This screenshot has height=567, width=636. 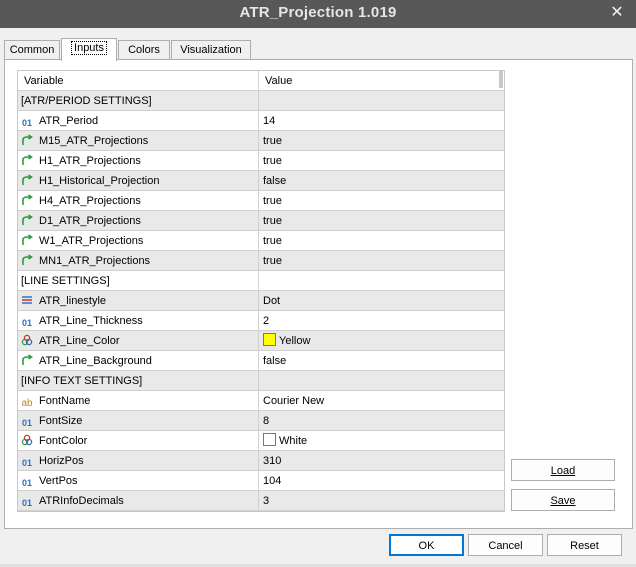 I want to click on table-row: W1_ATR_Projections true, so click(x=261, y=241).